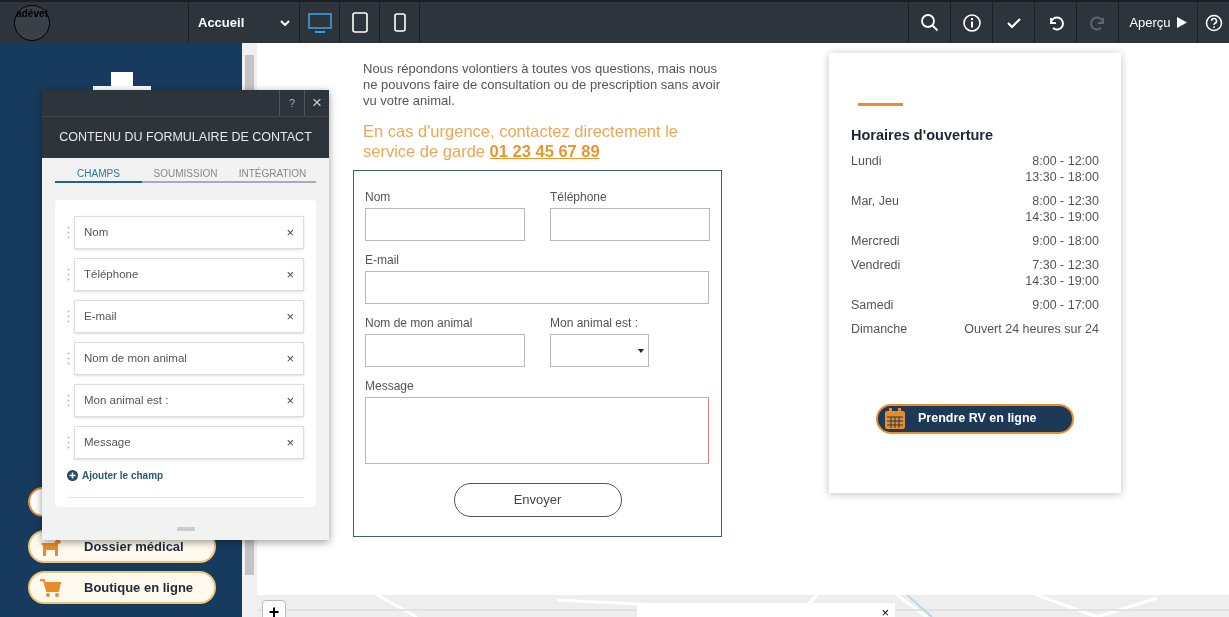  I want to click on accent-line, so click(880, 104).